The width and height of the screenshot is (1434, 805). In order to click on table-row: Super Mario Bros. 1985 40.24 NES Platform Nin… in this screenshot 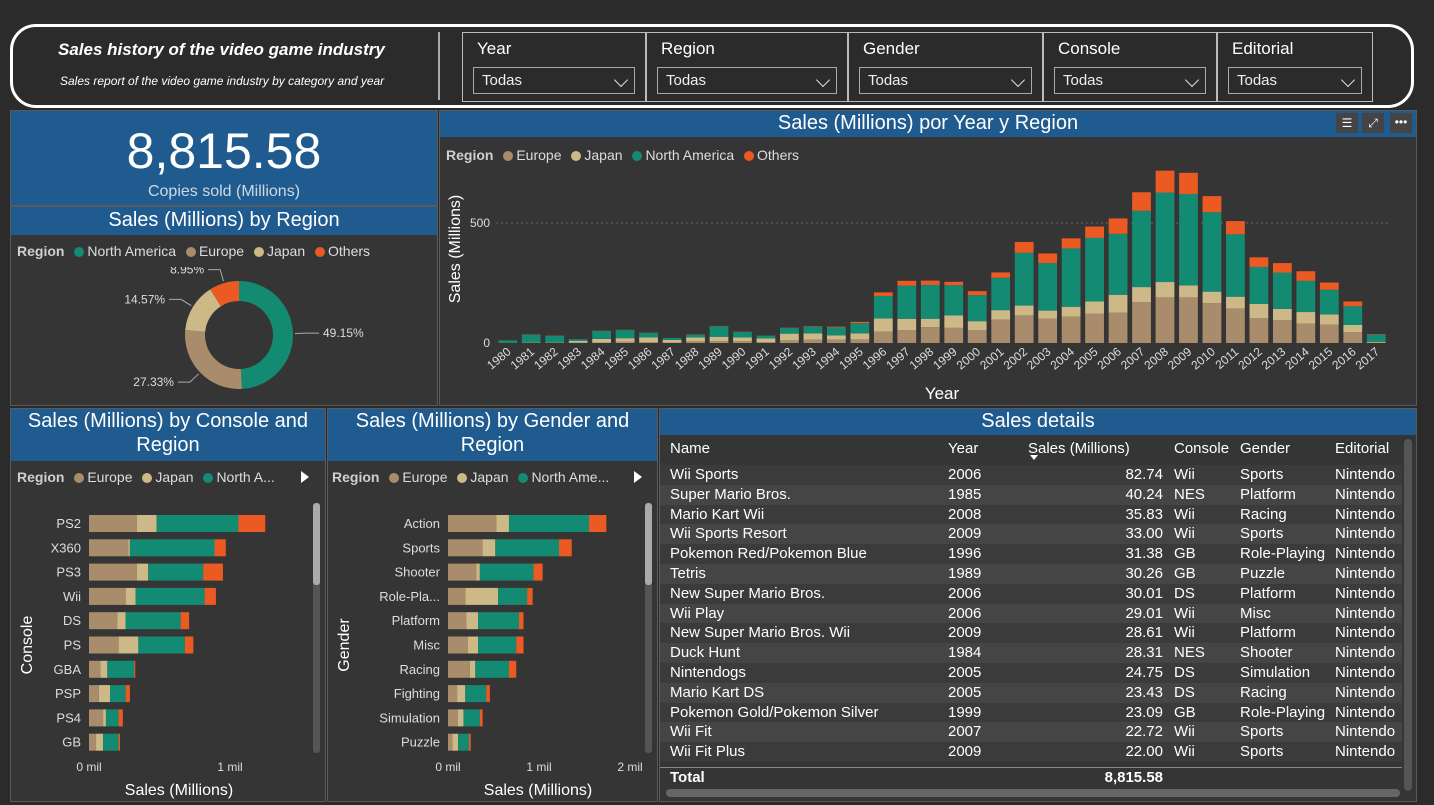, I will do `click(1031, 494)`.